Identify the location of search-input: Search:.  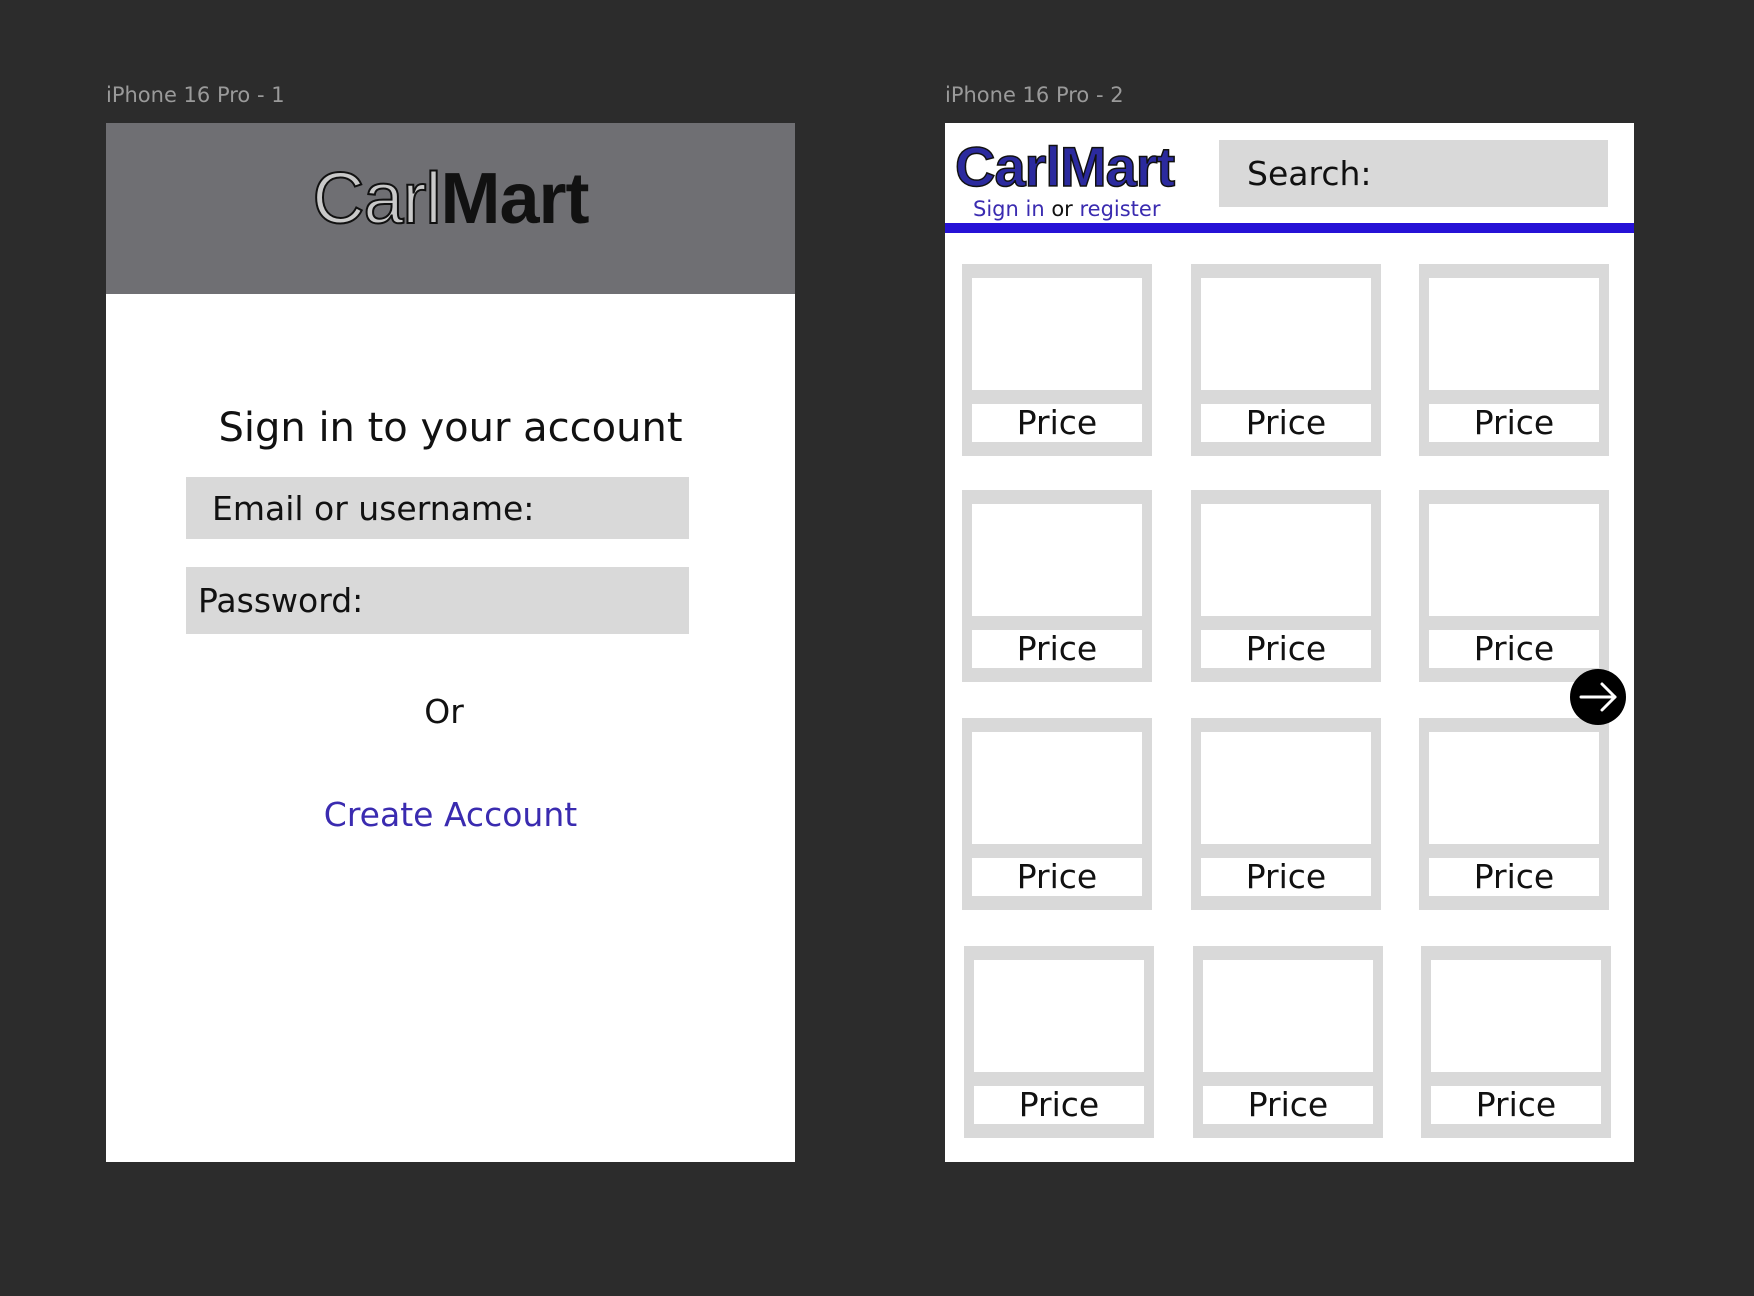
(1413, 173).